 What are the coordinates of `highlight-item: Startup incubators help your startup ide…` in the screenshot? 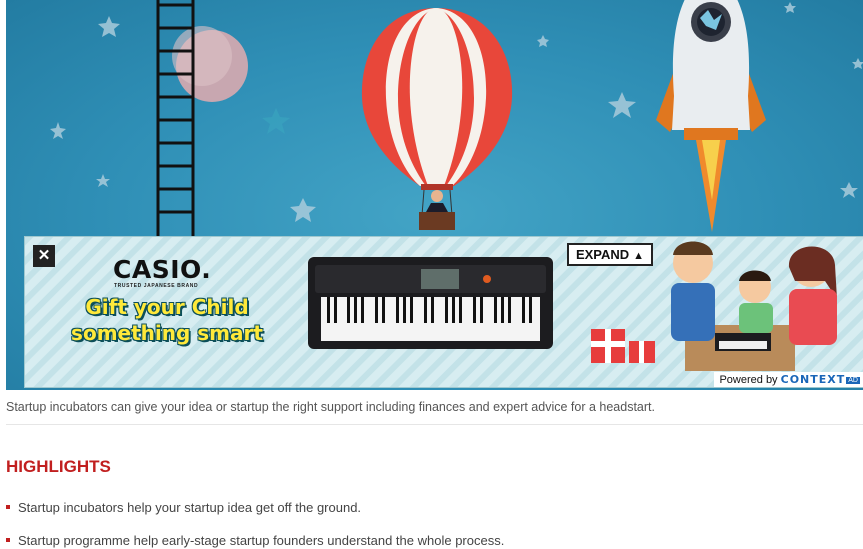 It's located at (183, 508).